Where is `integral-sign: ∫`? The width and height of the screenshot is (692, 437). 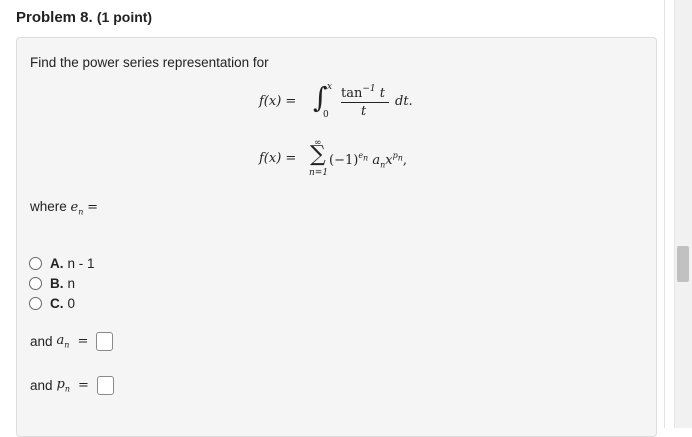 integral-sign: ∫ is located at coordinates (320, 97).